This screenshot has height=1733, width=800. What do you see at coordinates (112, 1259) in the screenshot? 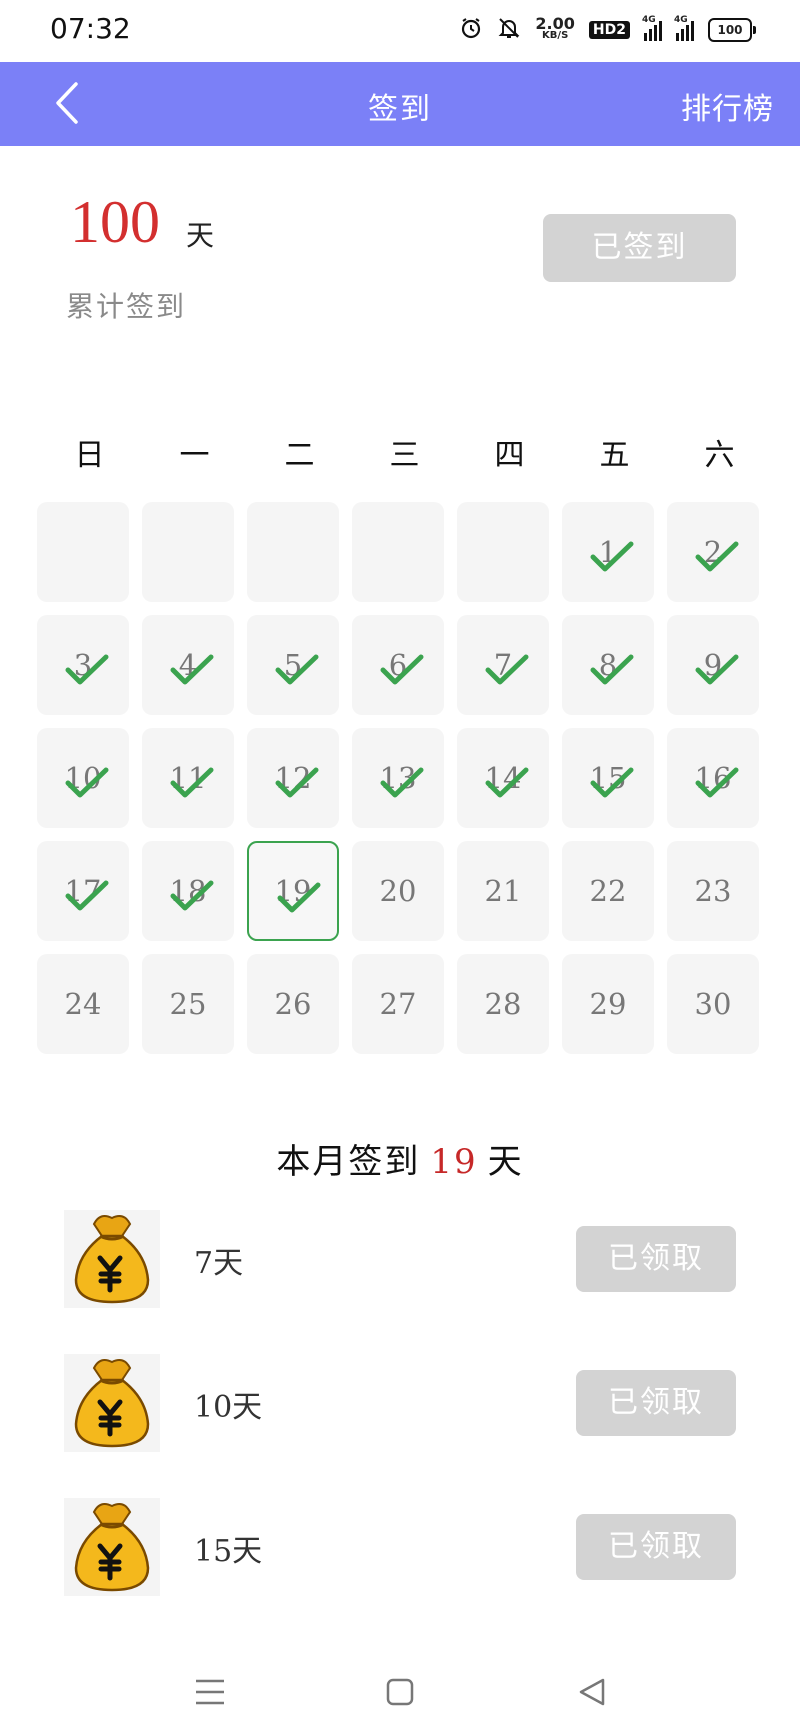
I see `reward-icon` at bounding box center [112, 1259].